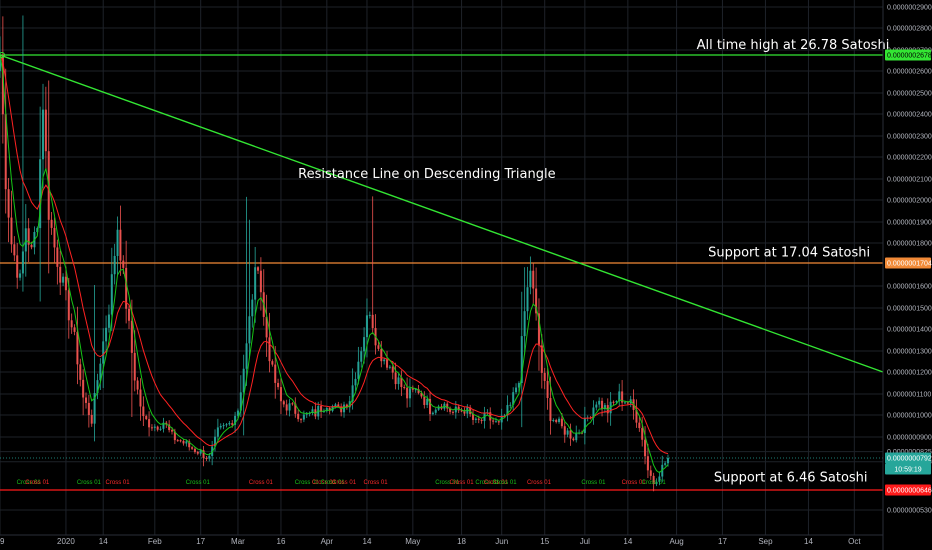 The image size is (932, 550). Describe the element at coordinates (909, 459) in the screenshot. I see `current-price-badge-label: 0.0000000792` at that location.